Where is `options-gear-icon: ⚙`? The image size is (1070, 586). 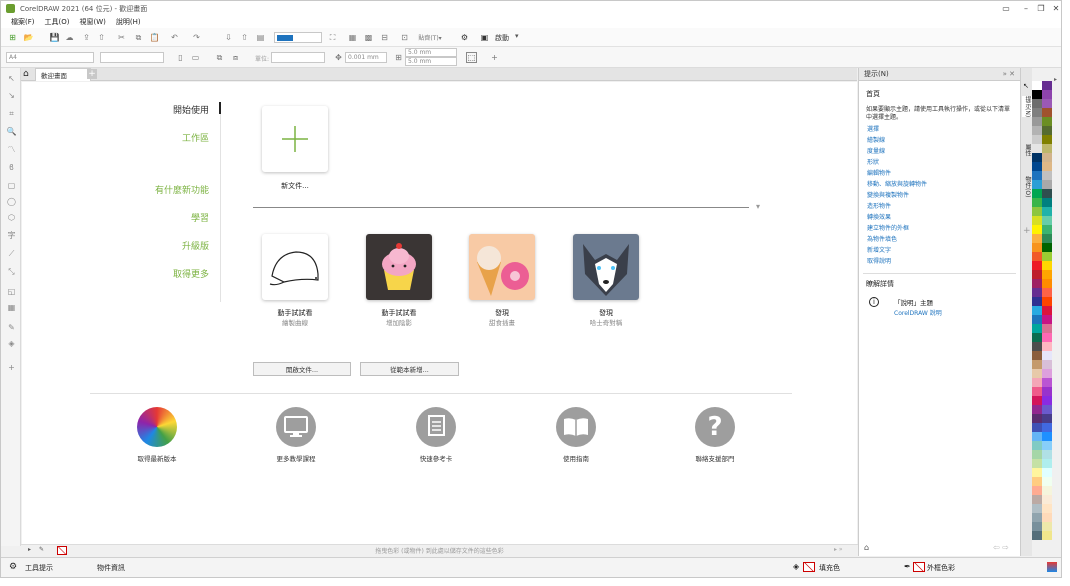 options-gear-icon: ⚙ is located at coordinates (464, 37).